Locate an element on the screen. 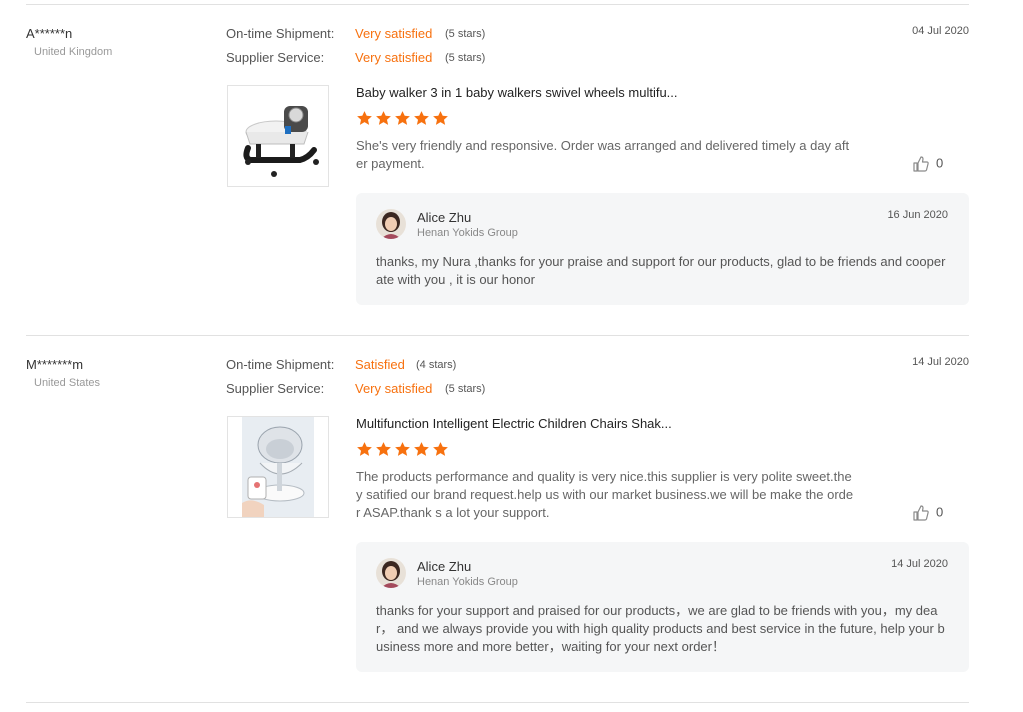  top-divider is located at coordinates (497, 4).